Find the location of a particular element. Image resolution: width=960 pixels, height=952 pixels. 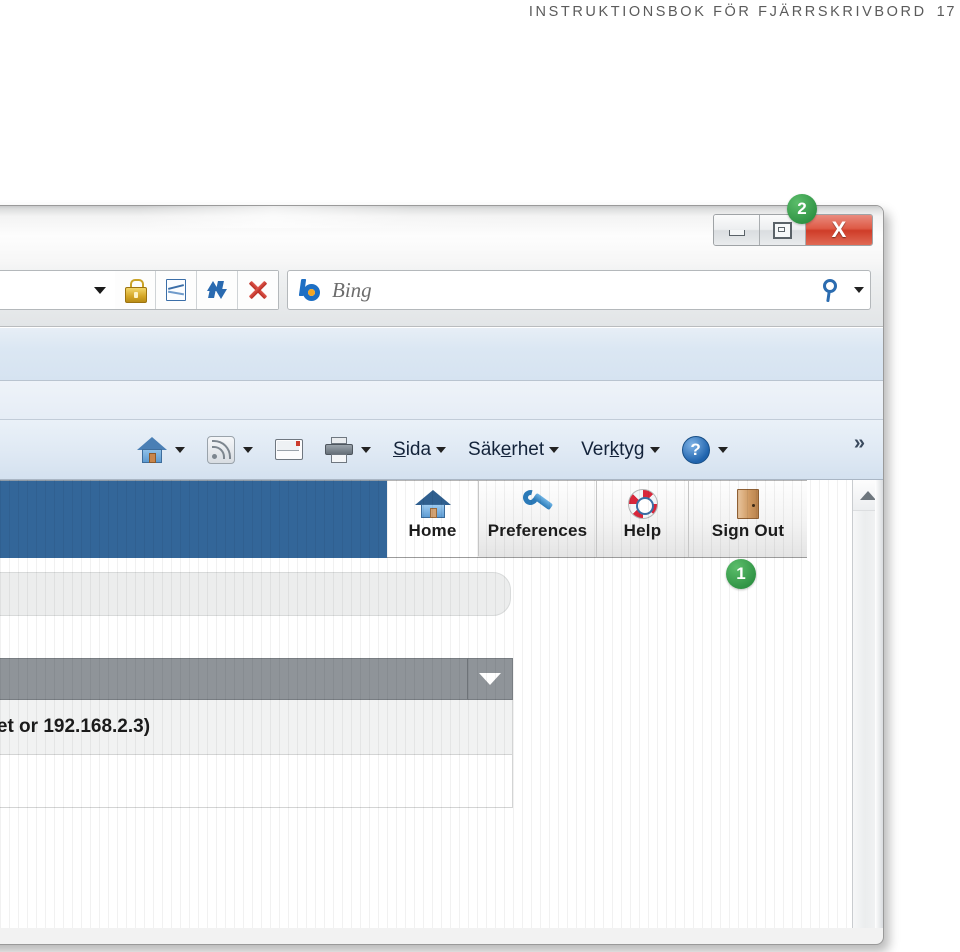

form-hint-text: .net or 192.168.2.3) is located at coordinates (75, 726).